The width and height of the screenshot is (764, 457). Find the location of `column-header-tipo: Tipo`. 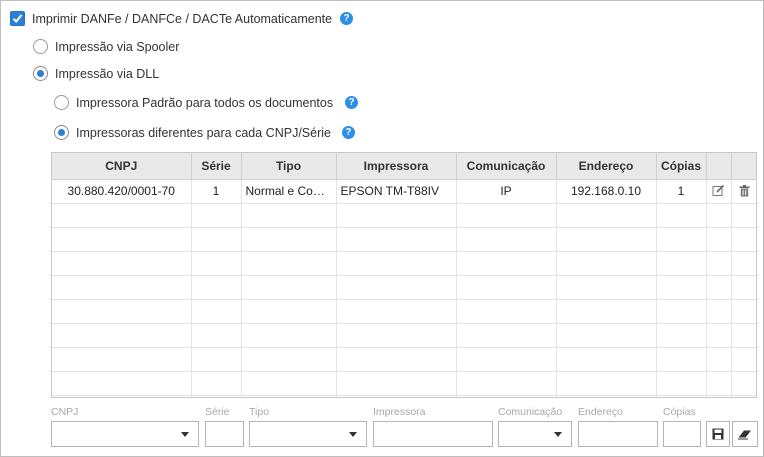

column-header-tipo: Tipo is located at coordinates (289, 166).